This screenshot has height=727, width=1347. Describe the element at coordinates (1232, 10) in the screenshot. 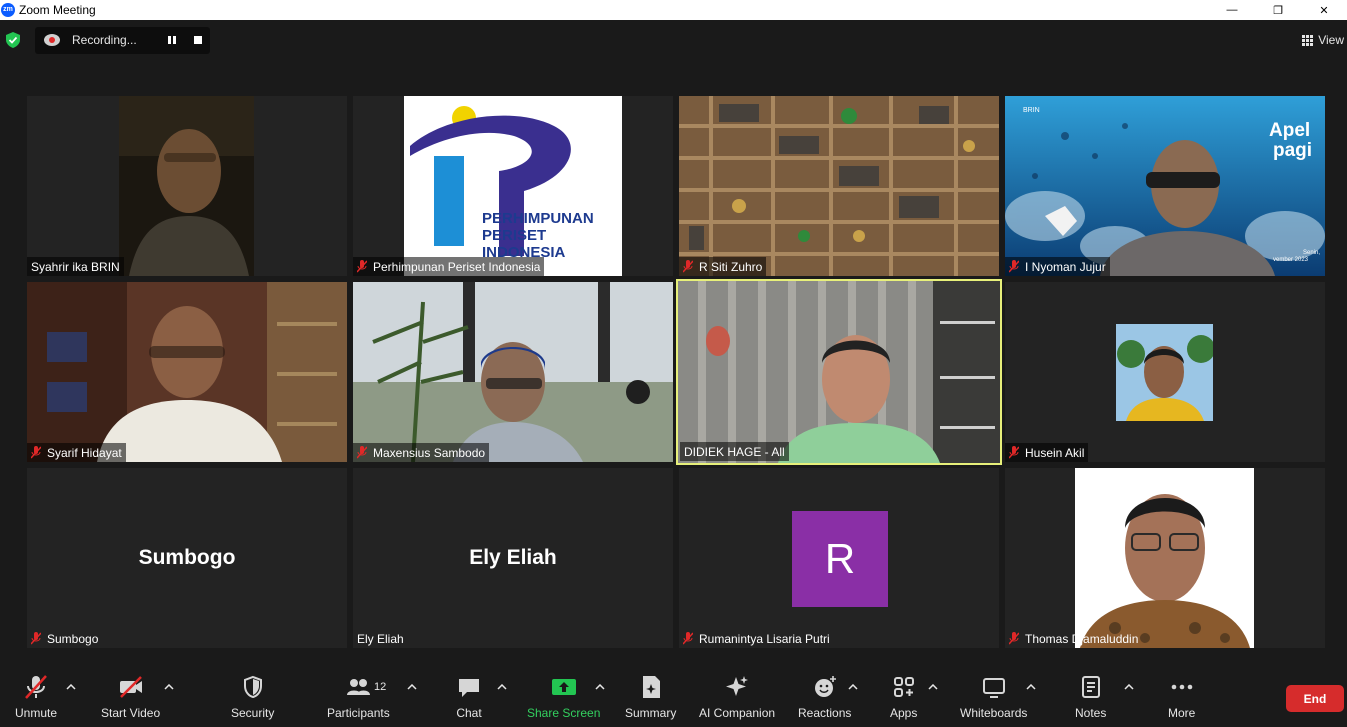

I see `minimize-button: —` at that location.